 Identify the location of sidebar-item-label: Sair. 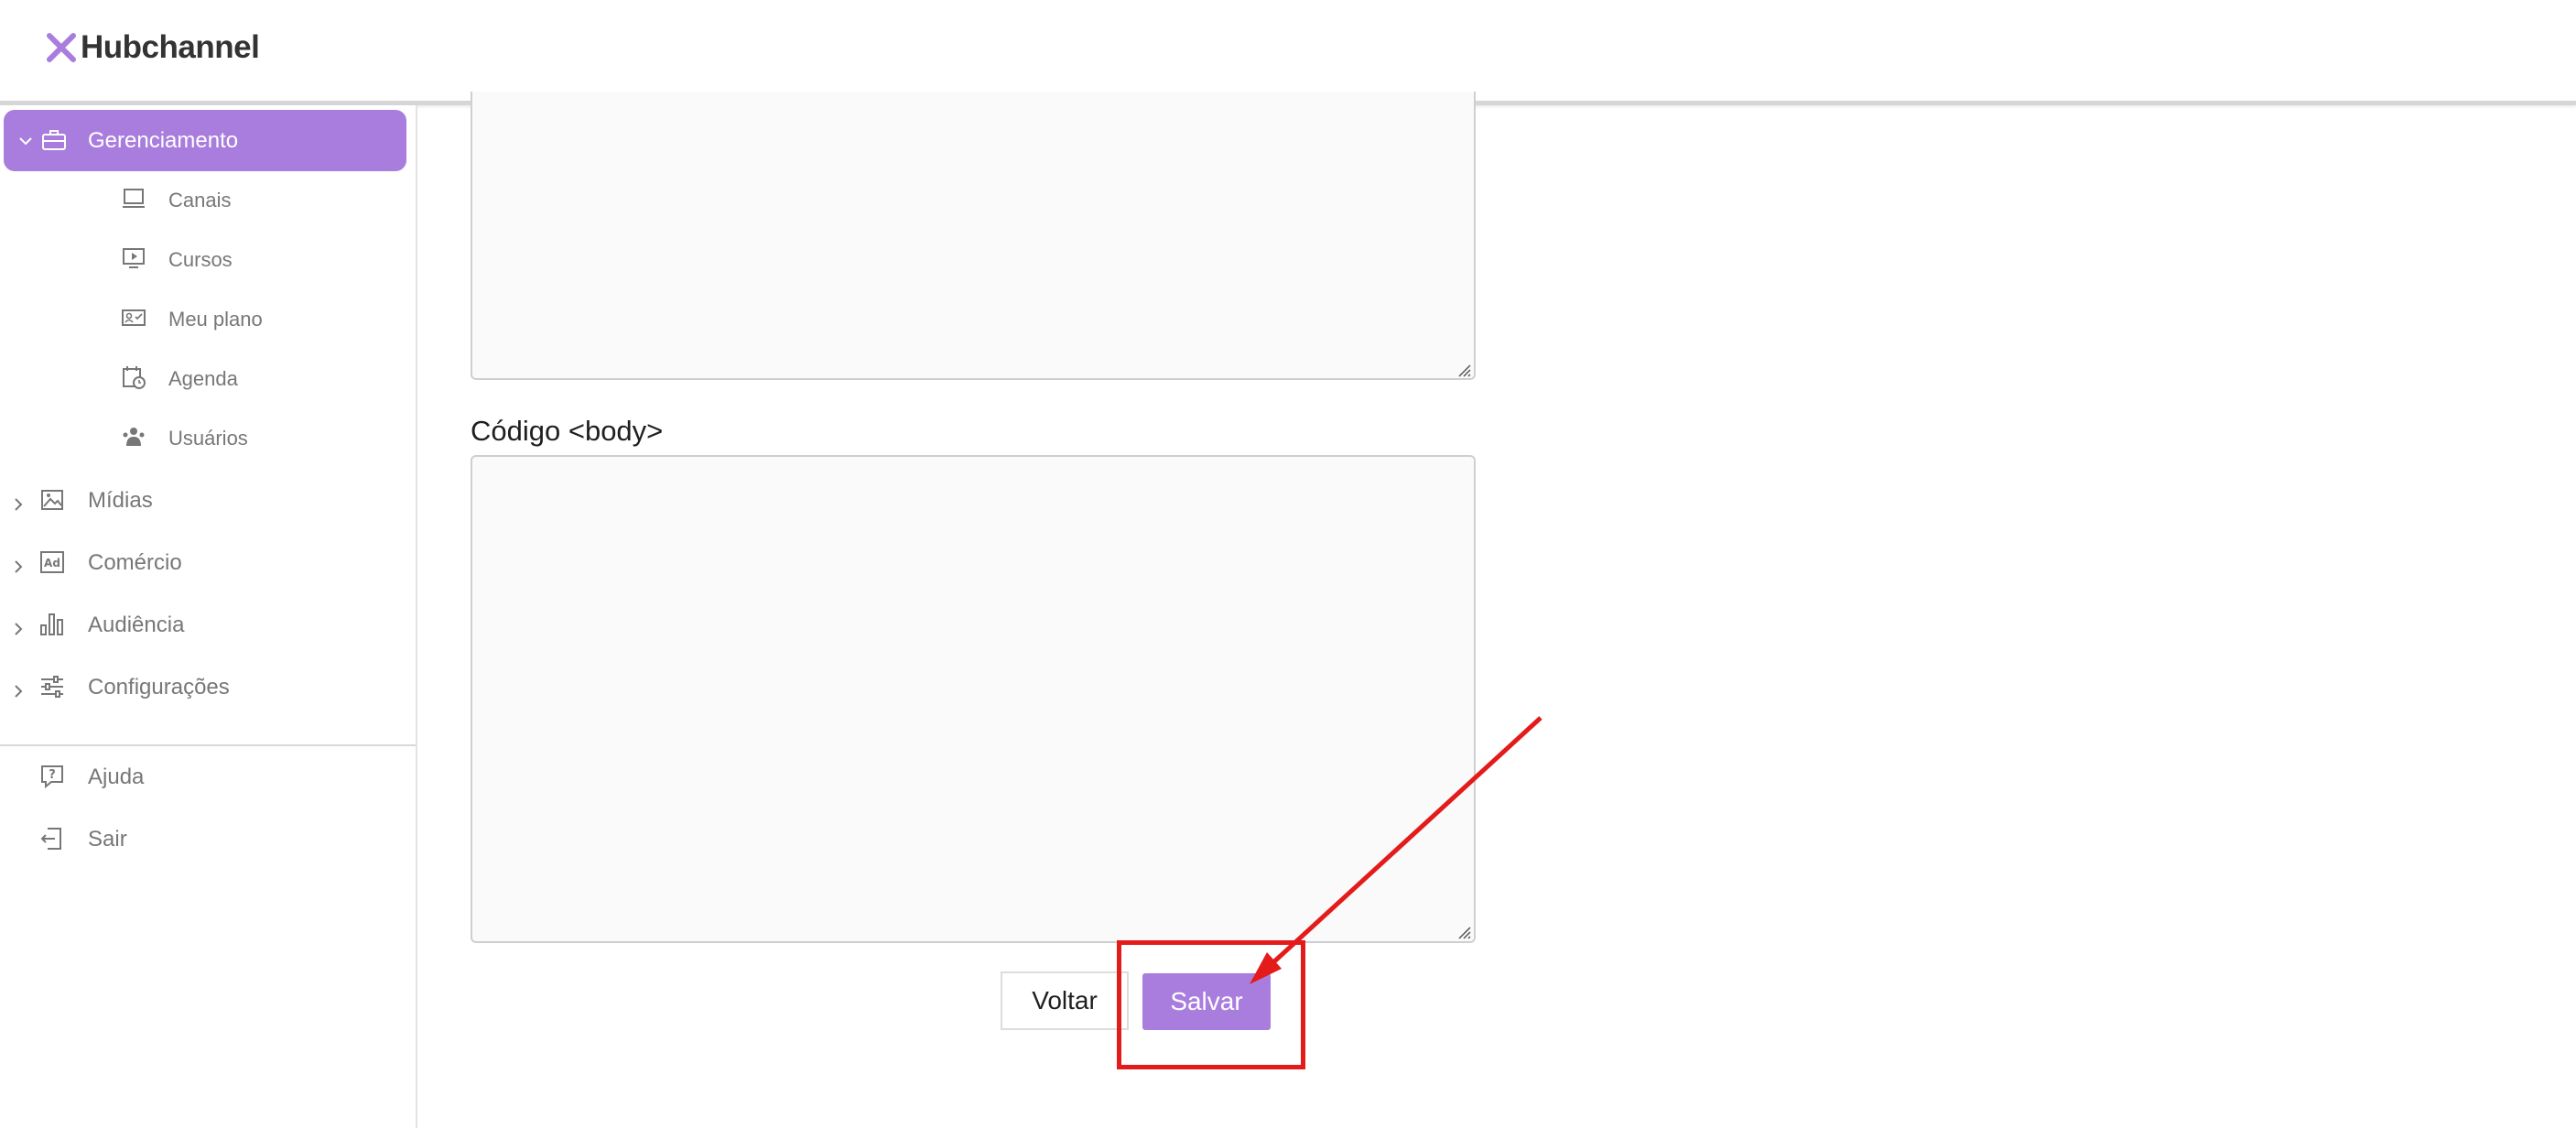
(108, 839).